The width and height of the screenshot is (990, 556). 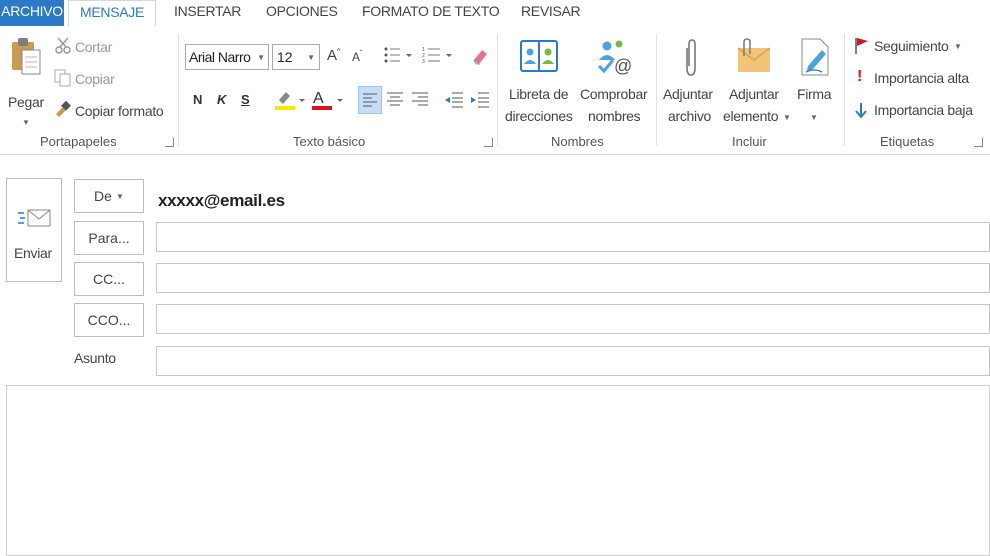 I want to click on align-center-icon, so click(x=395, y=100).